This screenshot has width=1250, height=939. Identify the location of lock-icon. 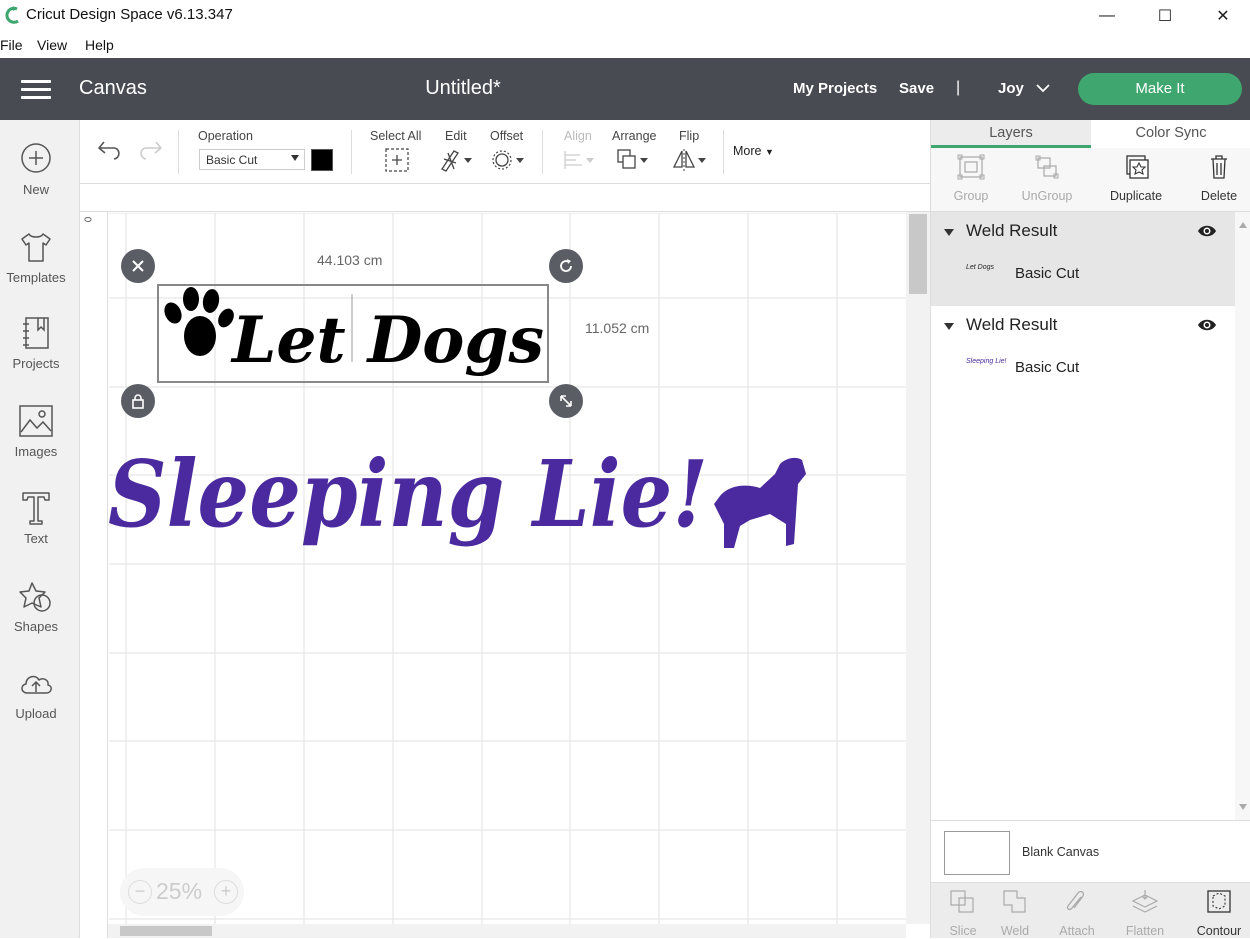
(138, 401).